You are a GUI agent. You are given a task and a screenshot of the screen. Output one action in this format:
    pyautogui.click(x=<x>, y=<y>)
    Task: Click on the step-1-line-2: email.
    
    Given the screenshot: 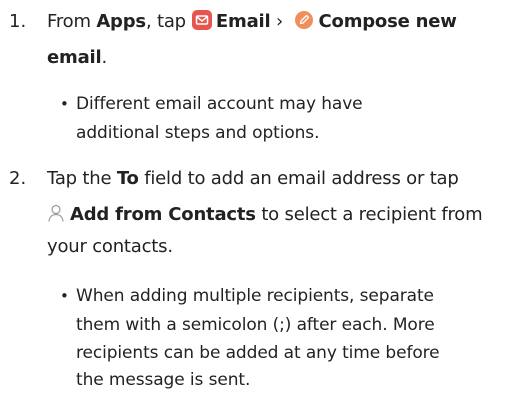 What is the action you would take?
    pyautogui.click(x=77, y=58)
    